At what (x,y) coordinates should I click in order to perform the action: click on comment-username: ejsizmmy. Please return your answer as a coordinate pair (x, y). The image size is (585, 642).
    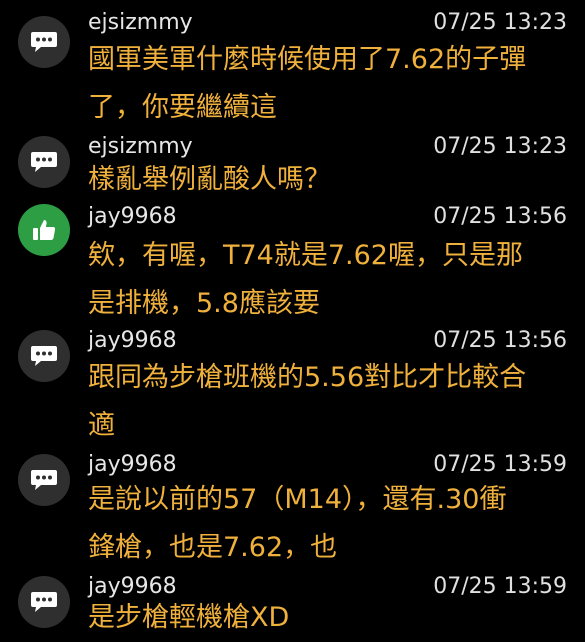
    Looking at the image, I should click on (140, 23).